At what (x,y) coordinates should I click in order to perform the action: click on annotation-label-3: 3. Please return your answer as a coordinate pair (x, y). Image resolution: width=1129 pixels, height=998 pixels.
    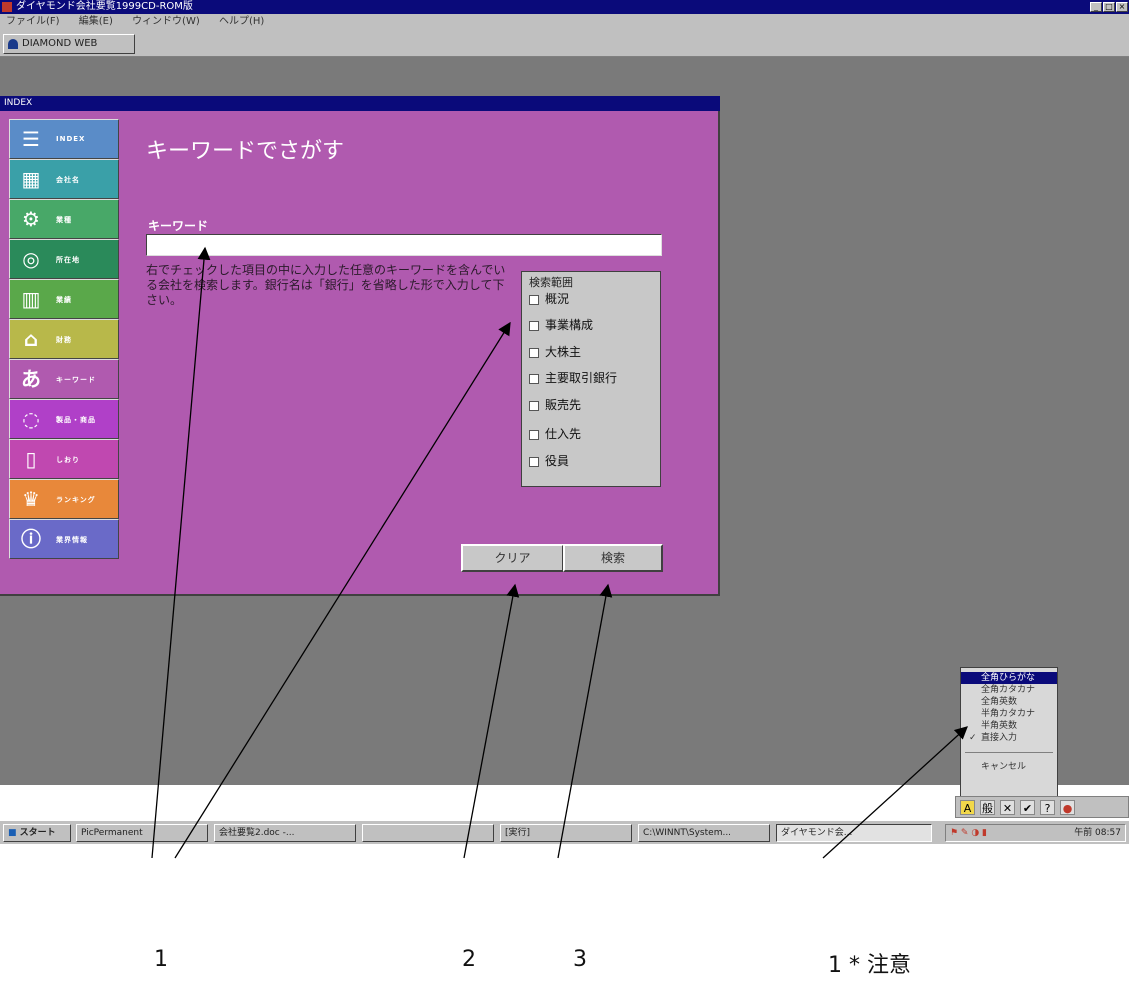
    Looking at the image, I should click on (580, 959).